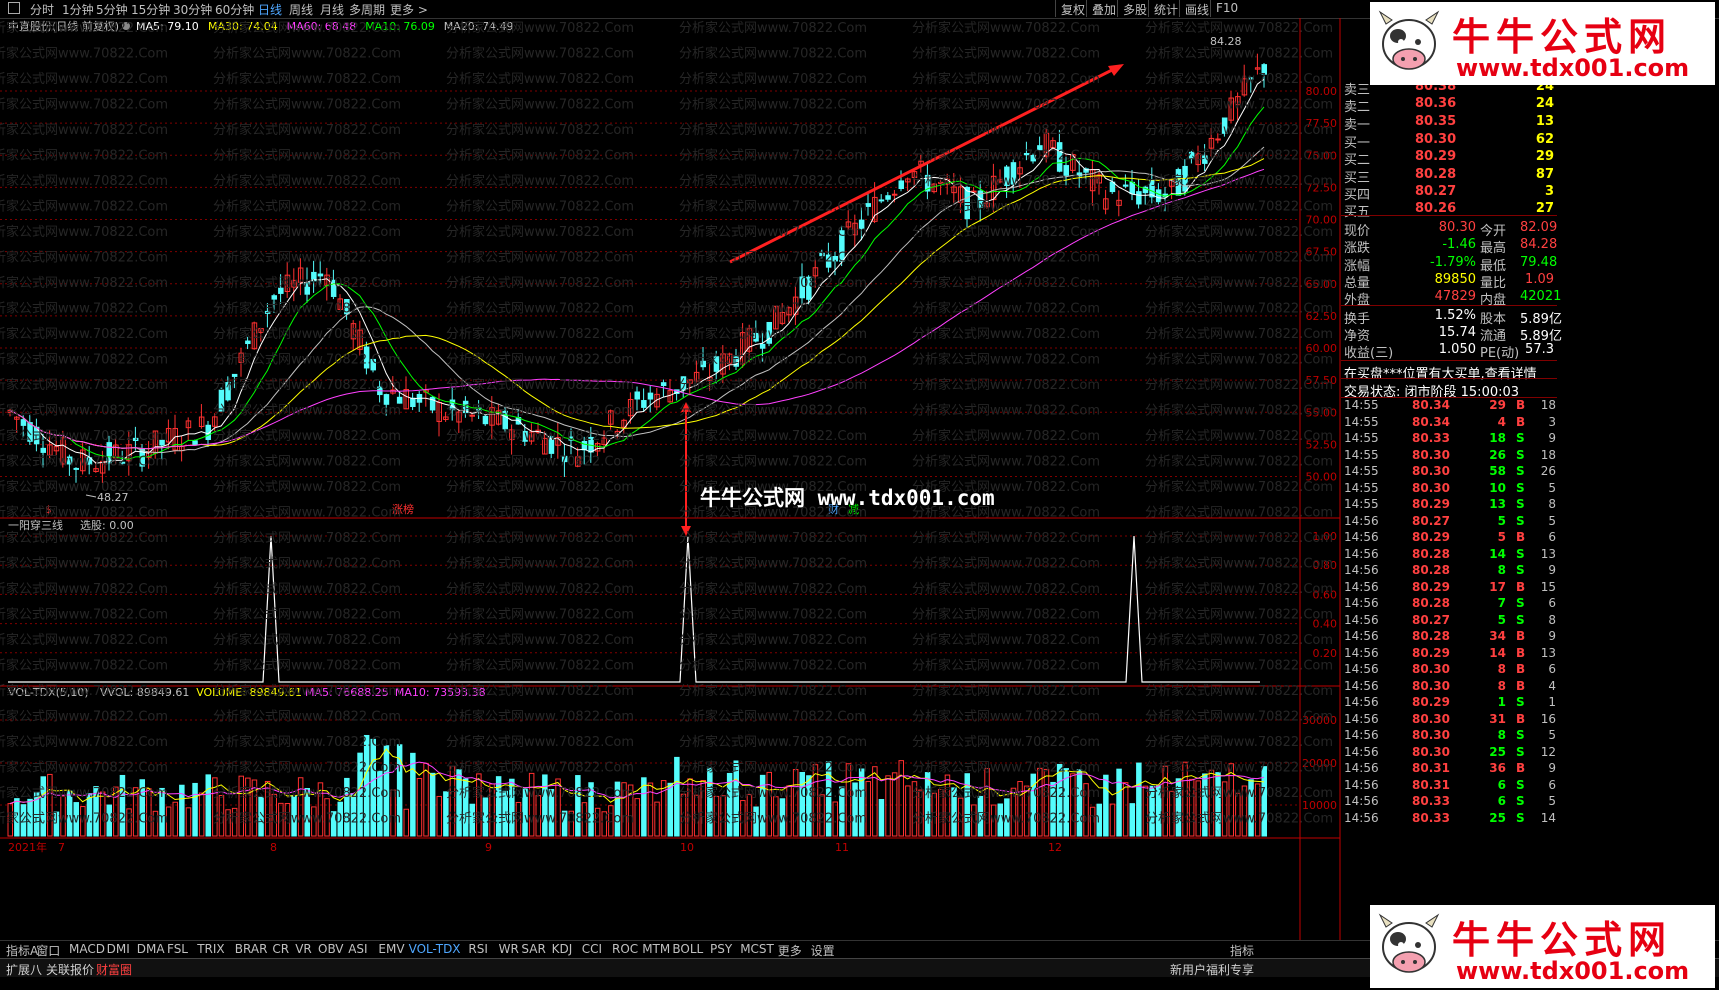 Image resolution: width=1719 pixels, height=990 pixels. I want to click on status-item: 关联报价, so click(70, 969).